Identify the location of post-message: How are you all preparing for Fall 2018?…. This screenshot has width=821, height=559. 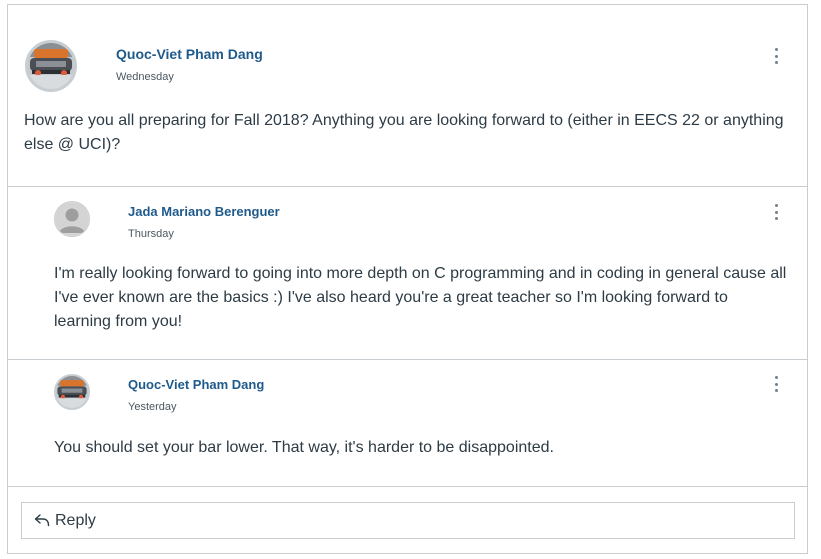
(404, 132).